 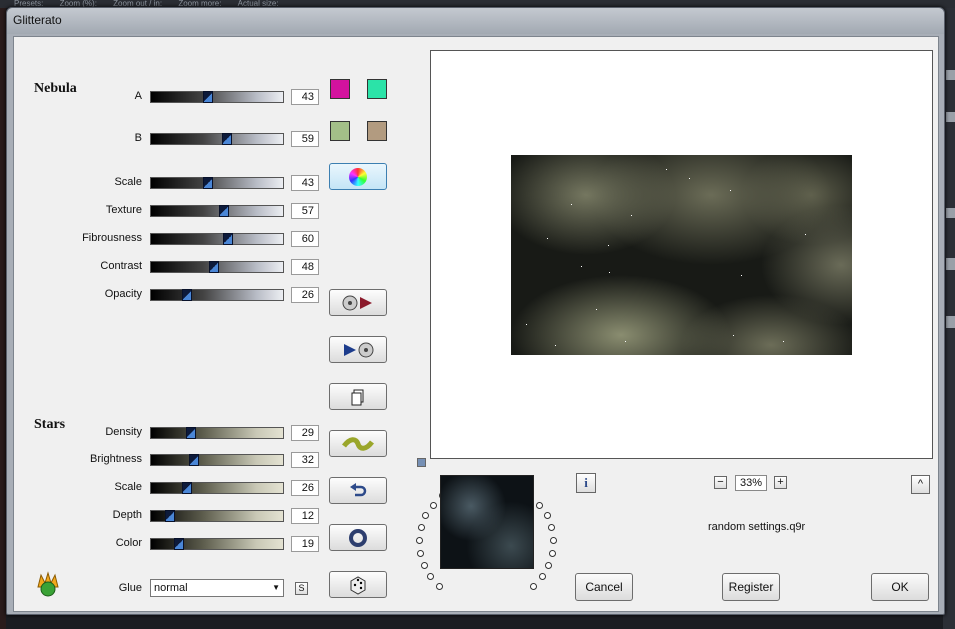 What do you see at coordinates (228, 239) in the screenshot?
I see `nebula-fibrousness-slider-thumb` at bounding box center [228, 239].